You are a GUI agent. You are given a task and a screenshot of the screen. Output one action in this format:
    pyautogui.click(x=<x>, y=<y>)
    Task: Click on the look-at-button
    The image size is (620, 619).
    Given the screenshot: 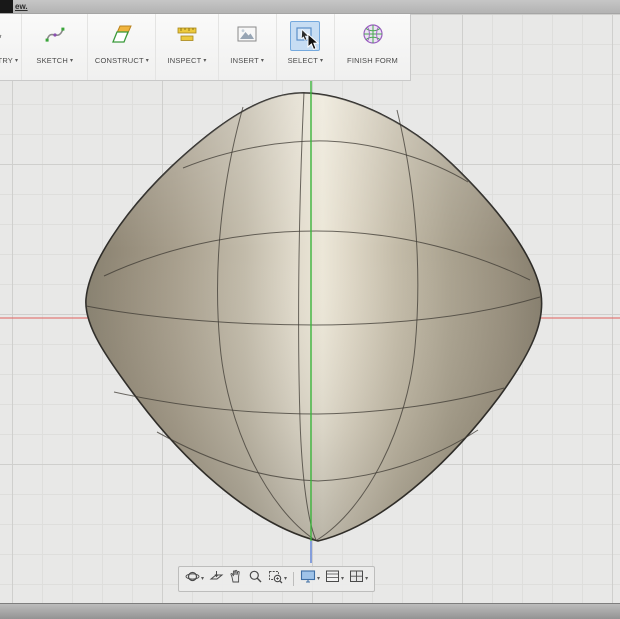 What is the action you would take?
    pyautogui.click(x=216, y=579)
    